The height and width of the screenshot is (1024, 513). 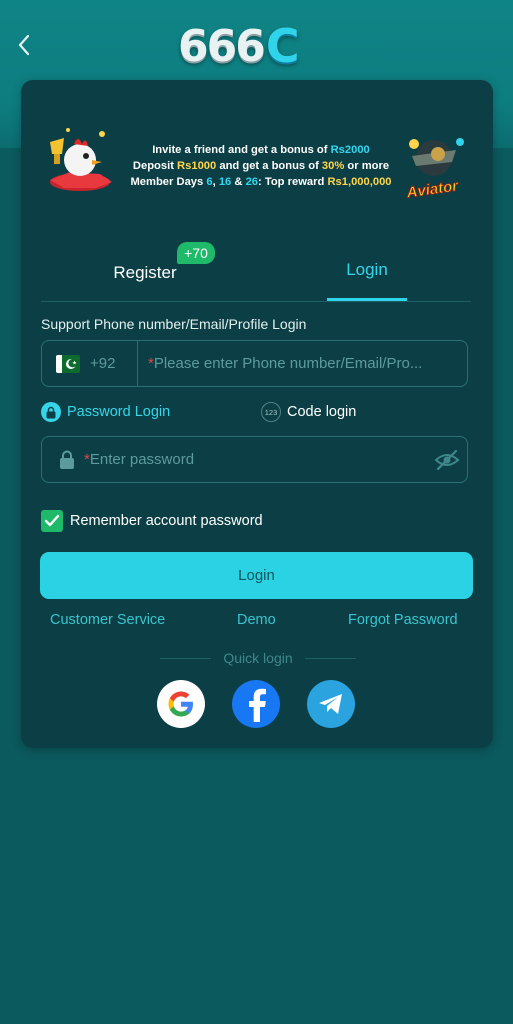 I want to click on tab-login-label: Login, so click(x=367, y=269).